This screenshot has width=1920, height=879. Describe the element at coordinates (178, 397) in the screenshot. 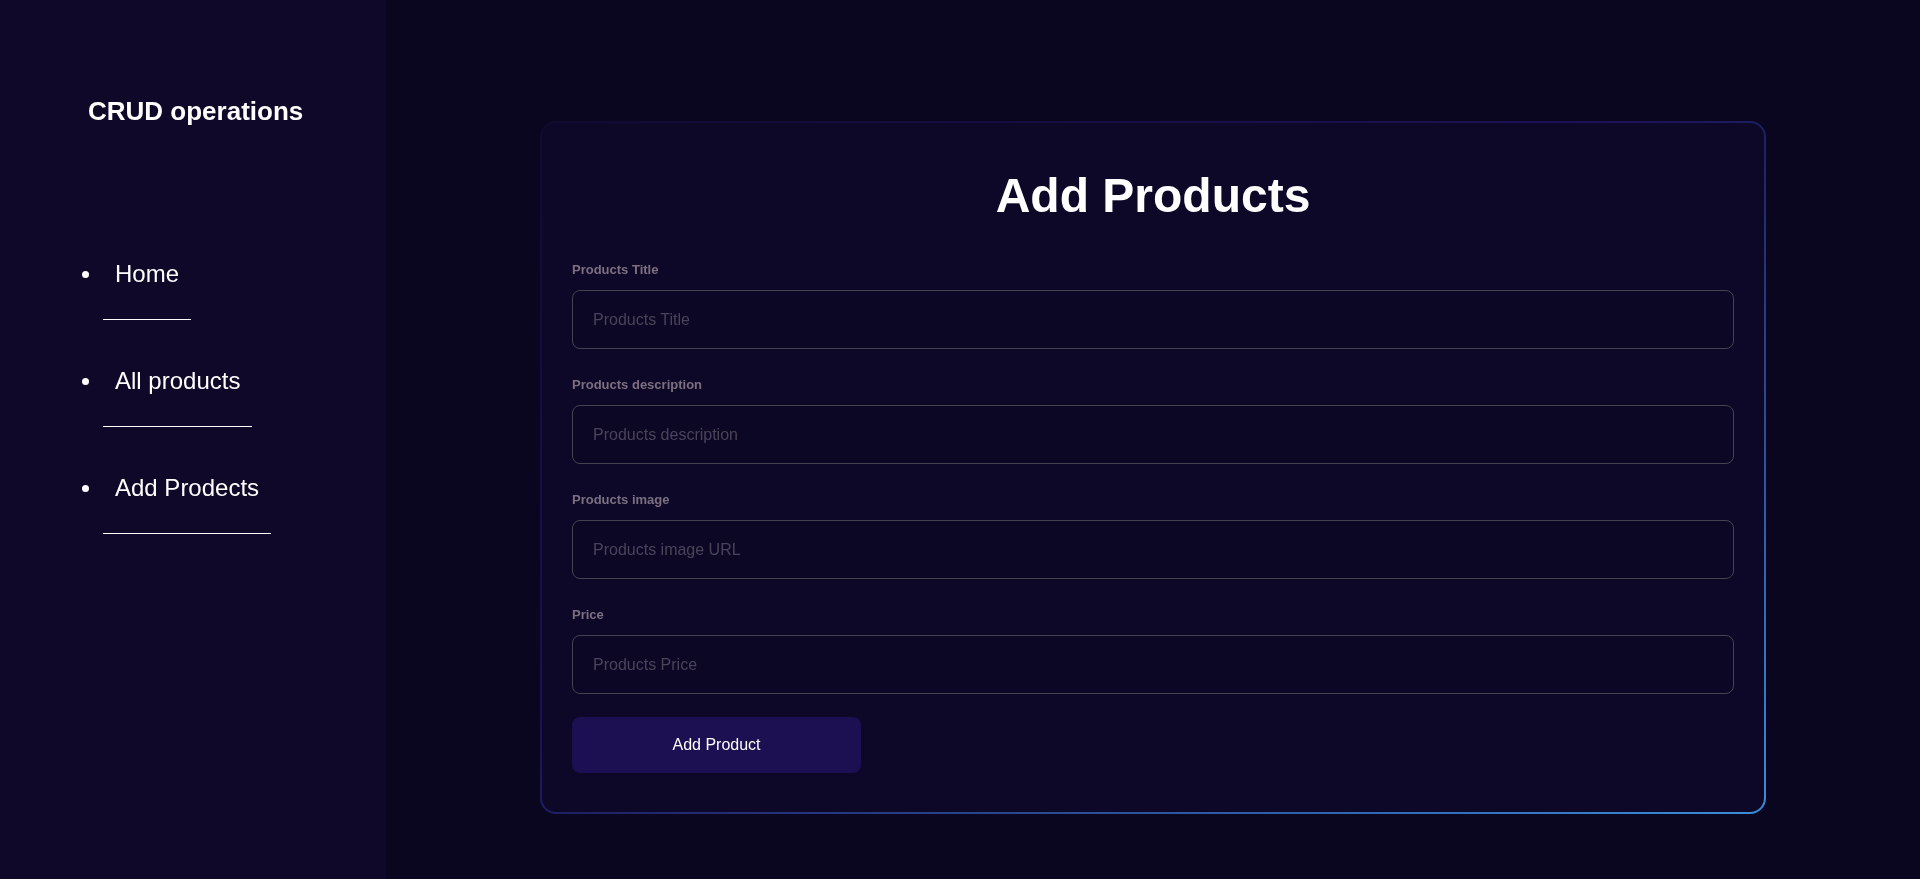

I see `nav-link: All products` at that location.